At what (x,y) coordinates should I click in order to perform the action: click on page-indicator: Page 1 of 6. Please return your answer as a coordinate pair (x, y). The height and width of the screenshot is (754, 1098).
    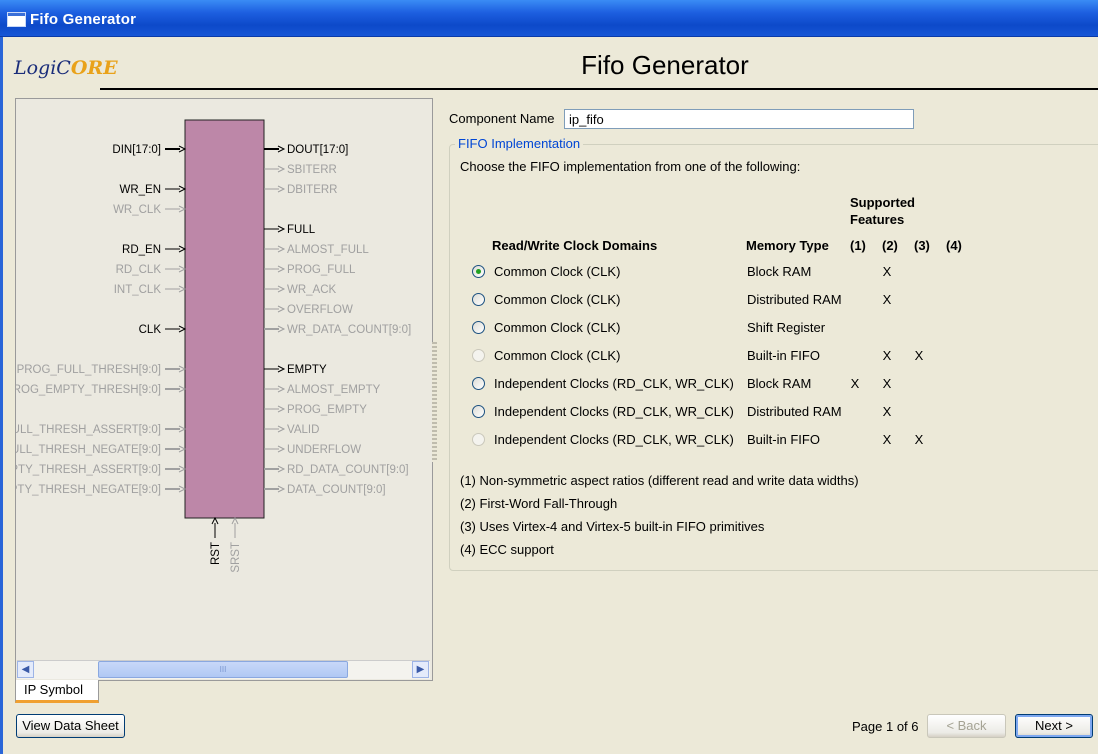
    Looking at the image, I should click on (885, 726).